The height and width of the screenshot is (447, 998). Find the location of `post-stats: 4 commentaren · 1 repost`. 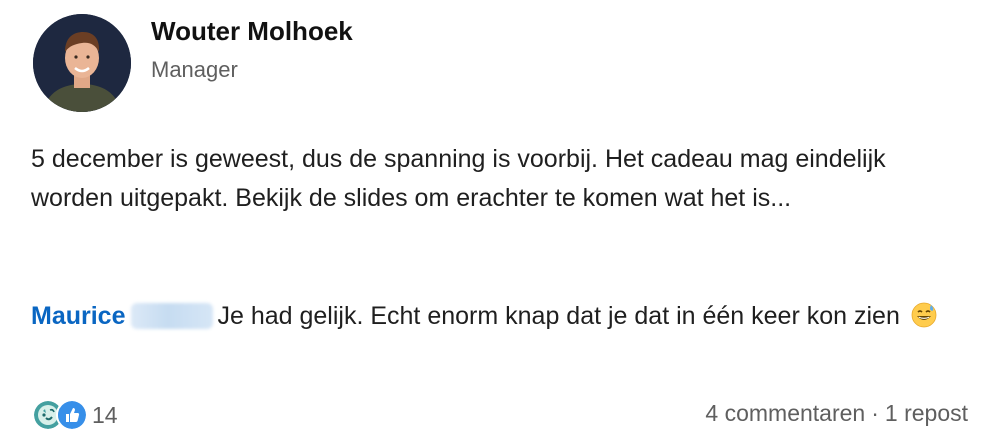

post-stats: 4 commentaren · 1 repost is located at coordinates (836, 413).